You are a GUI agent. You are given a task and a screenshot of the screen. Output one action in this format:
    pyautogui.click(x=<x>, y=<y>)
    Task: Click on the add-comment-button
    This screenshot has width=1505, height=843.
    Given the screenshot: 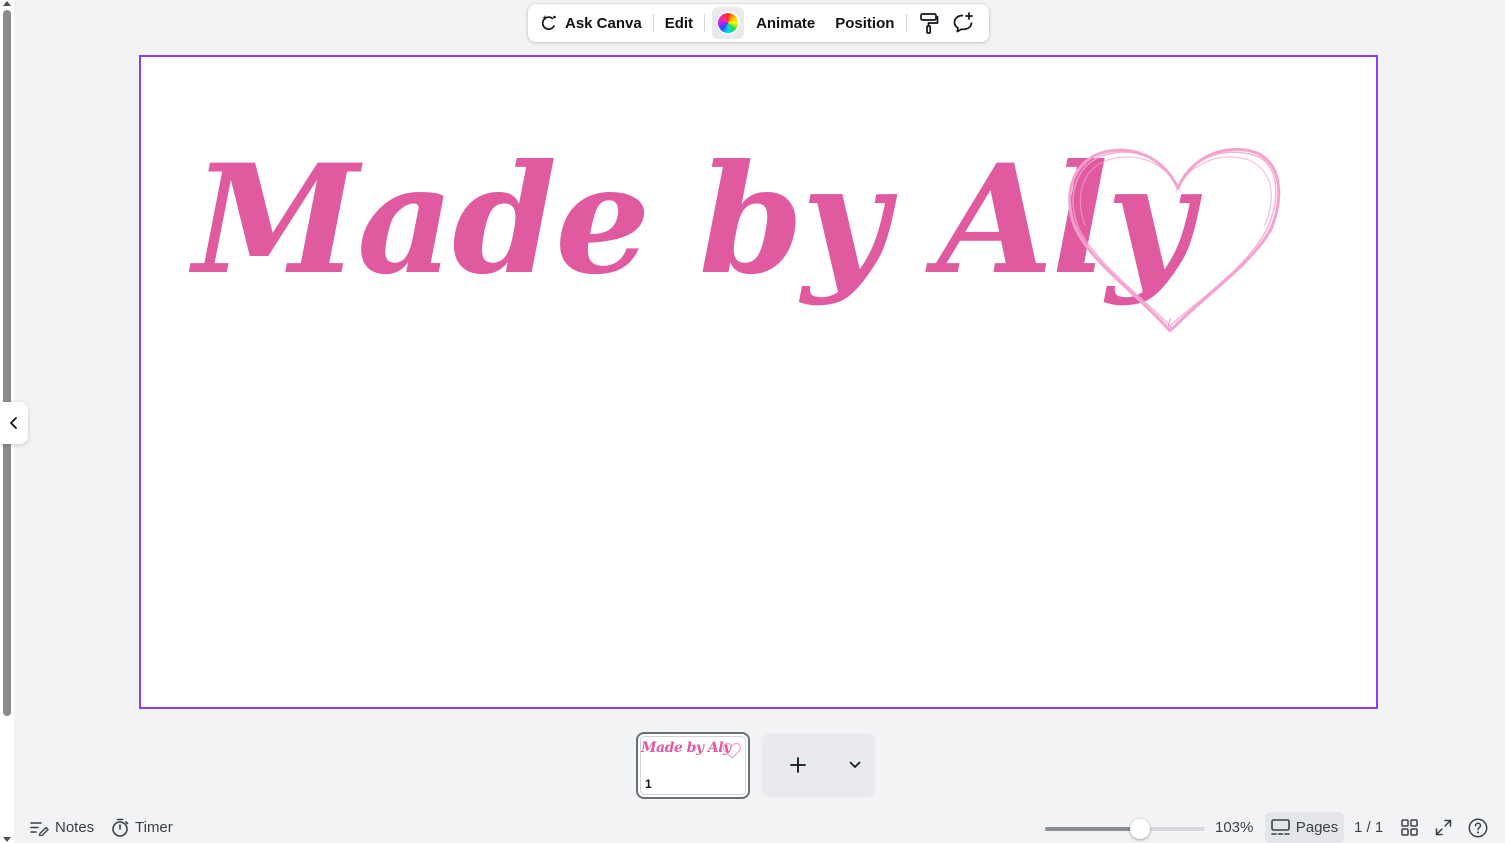 What is the action you would take?
    pyautogui.click(x=963, y=23)
    